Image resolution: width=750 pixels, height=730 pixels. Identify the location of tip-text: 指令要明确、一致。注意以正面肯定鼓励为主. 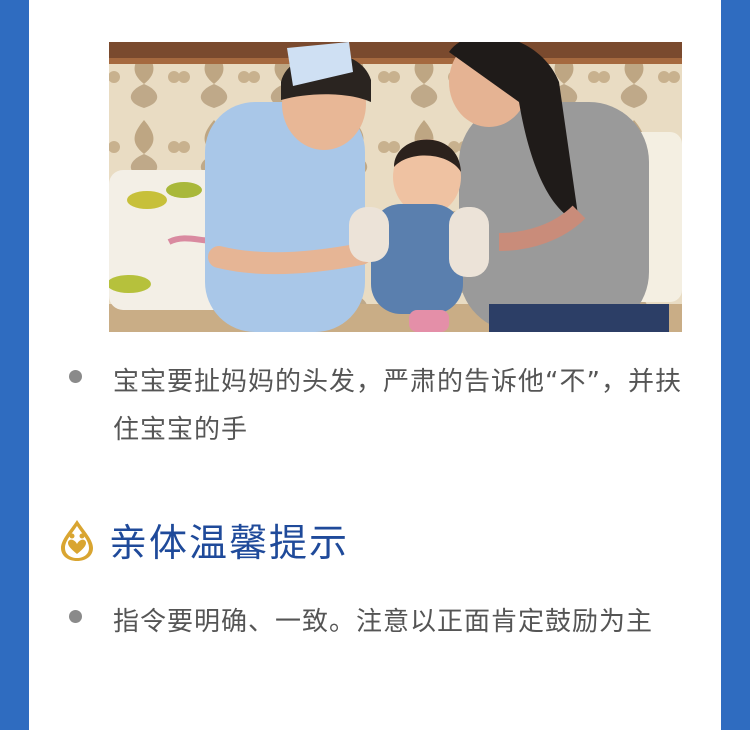
(383, 622).